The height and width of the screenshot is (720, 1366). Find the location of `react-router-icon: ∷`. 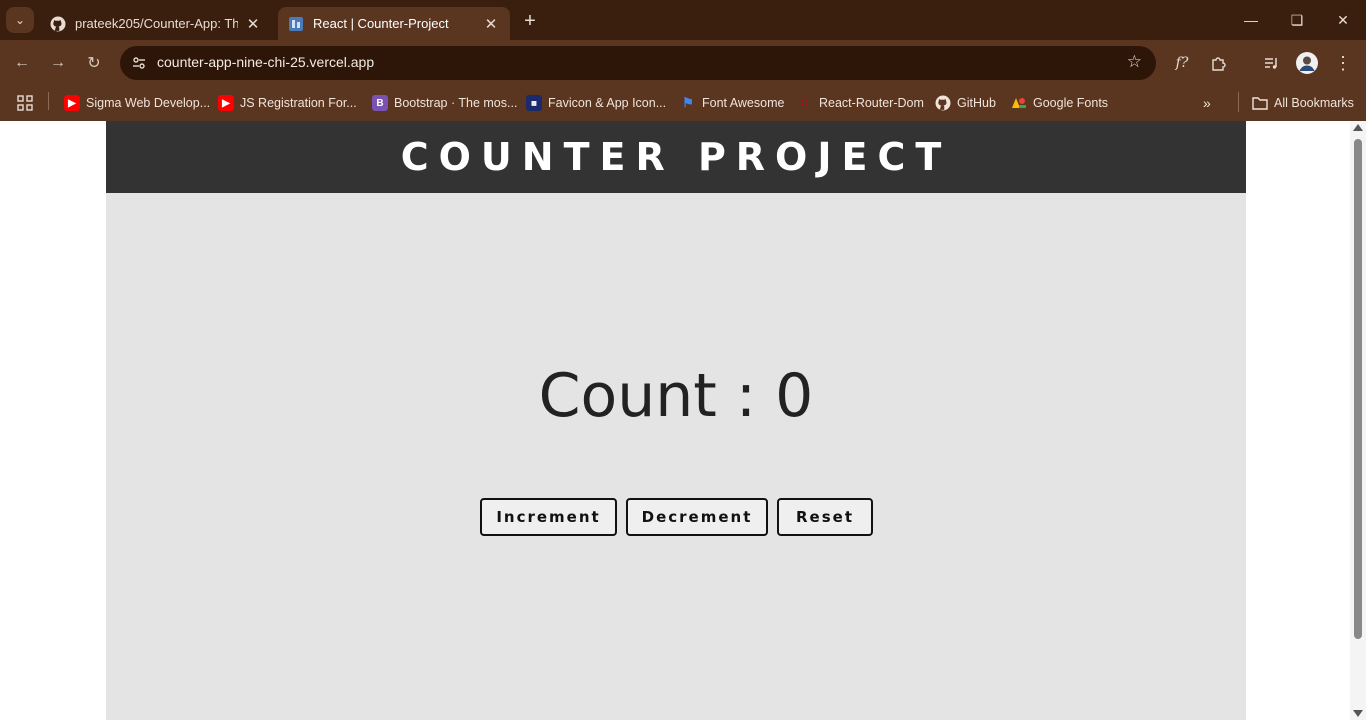

react-router-icon: ∷ is located at coordinates (805, 103).